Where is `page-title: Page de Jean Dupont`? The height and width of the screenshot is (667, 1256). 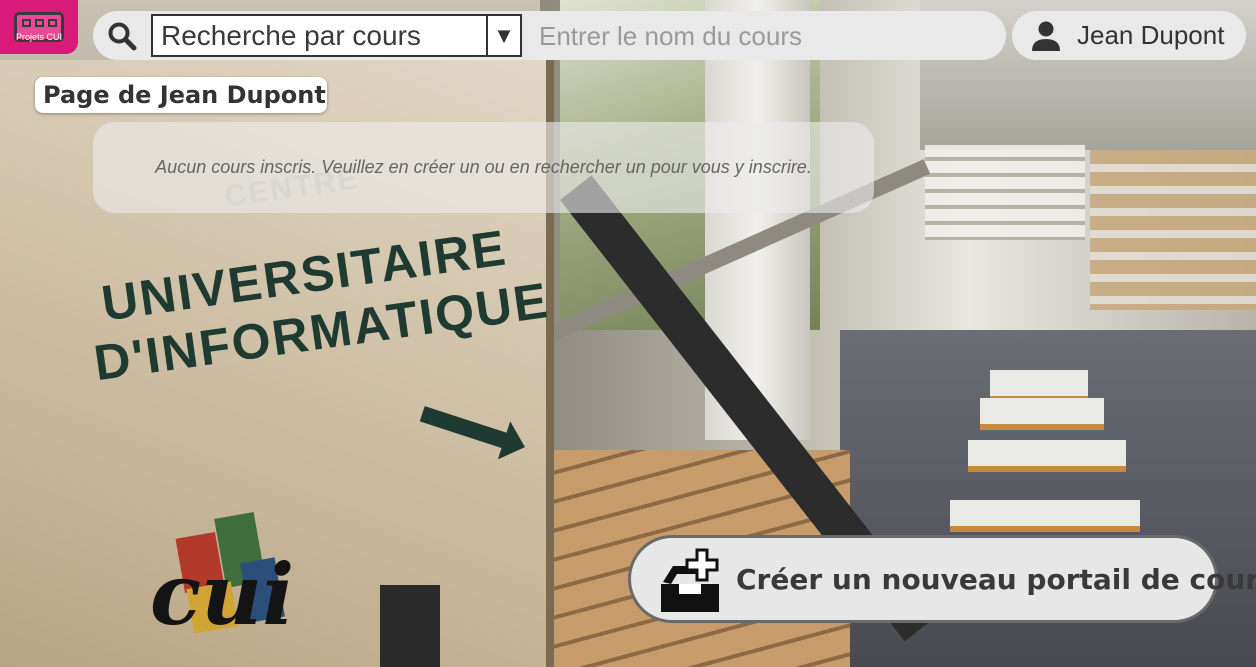 page-title: Page de Jean Dupont is located at coordinates (181, 95).